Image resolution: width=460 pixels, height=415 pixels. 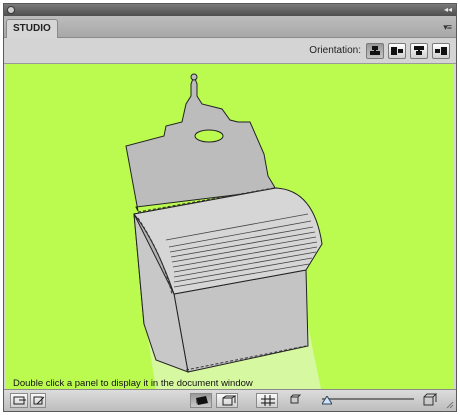 I want to click on shaded-view-button, so click(x=201, y=400).